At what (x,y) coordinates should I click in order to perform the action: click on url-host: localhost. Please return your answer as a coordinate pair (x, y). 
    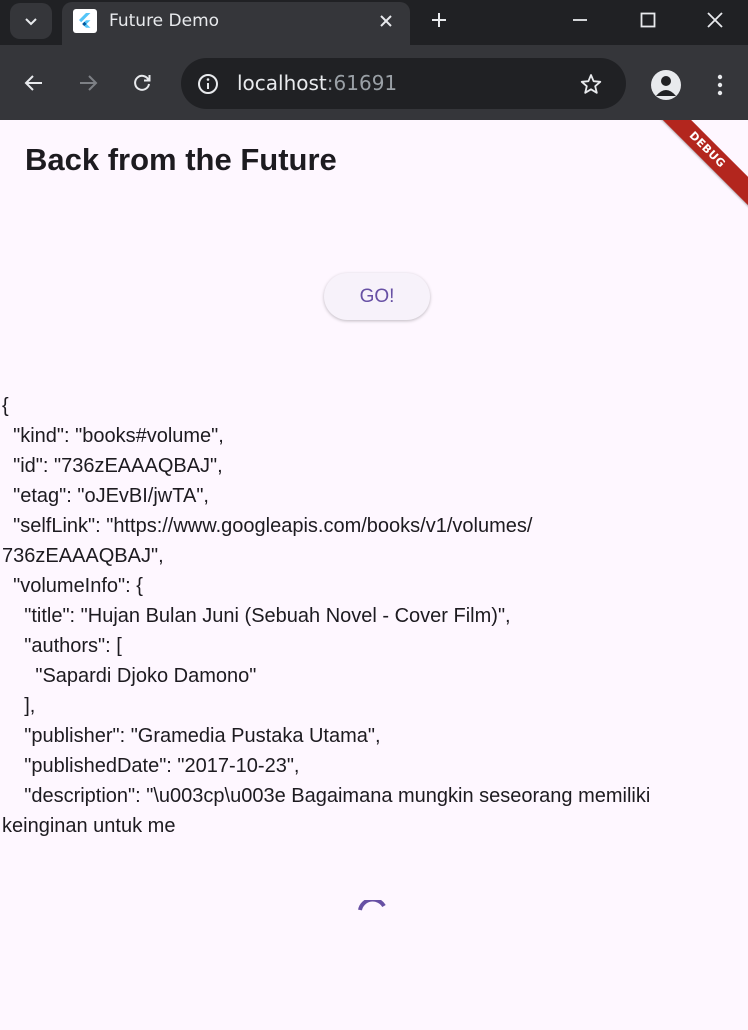
    Looking at the image, I should click on (282, 83).